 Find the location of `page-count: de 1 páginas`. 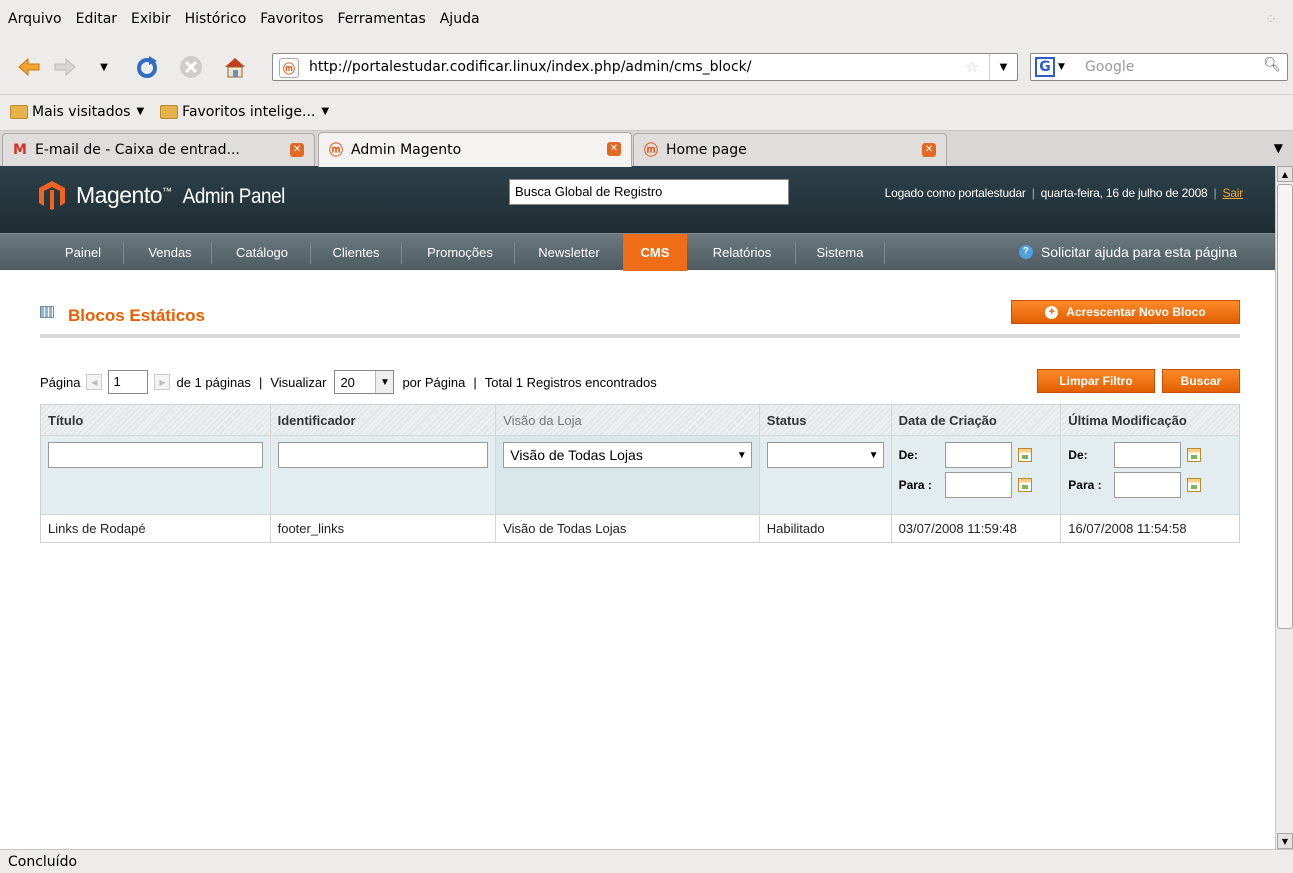

page-count: de 1 páginas is located at coordinates (213, 382).